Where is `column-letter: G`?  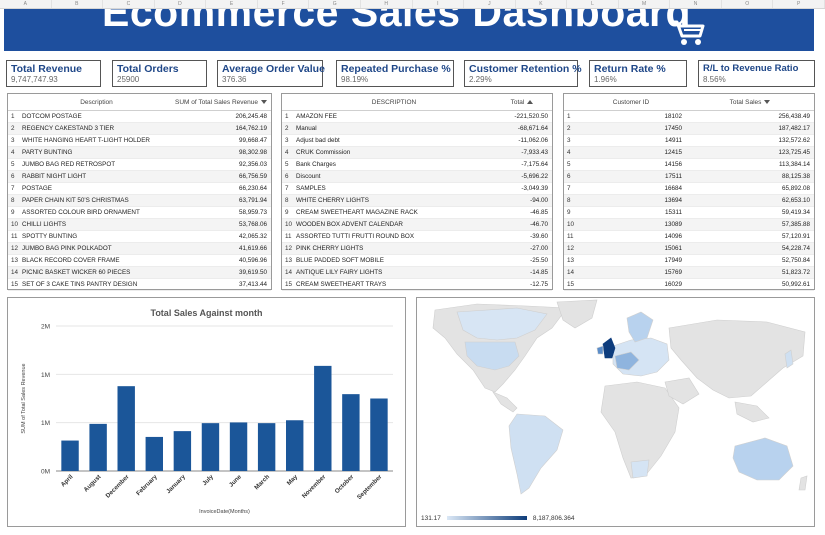
column-letter: G is located at coordinates (335, 4).